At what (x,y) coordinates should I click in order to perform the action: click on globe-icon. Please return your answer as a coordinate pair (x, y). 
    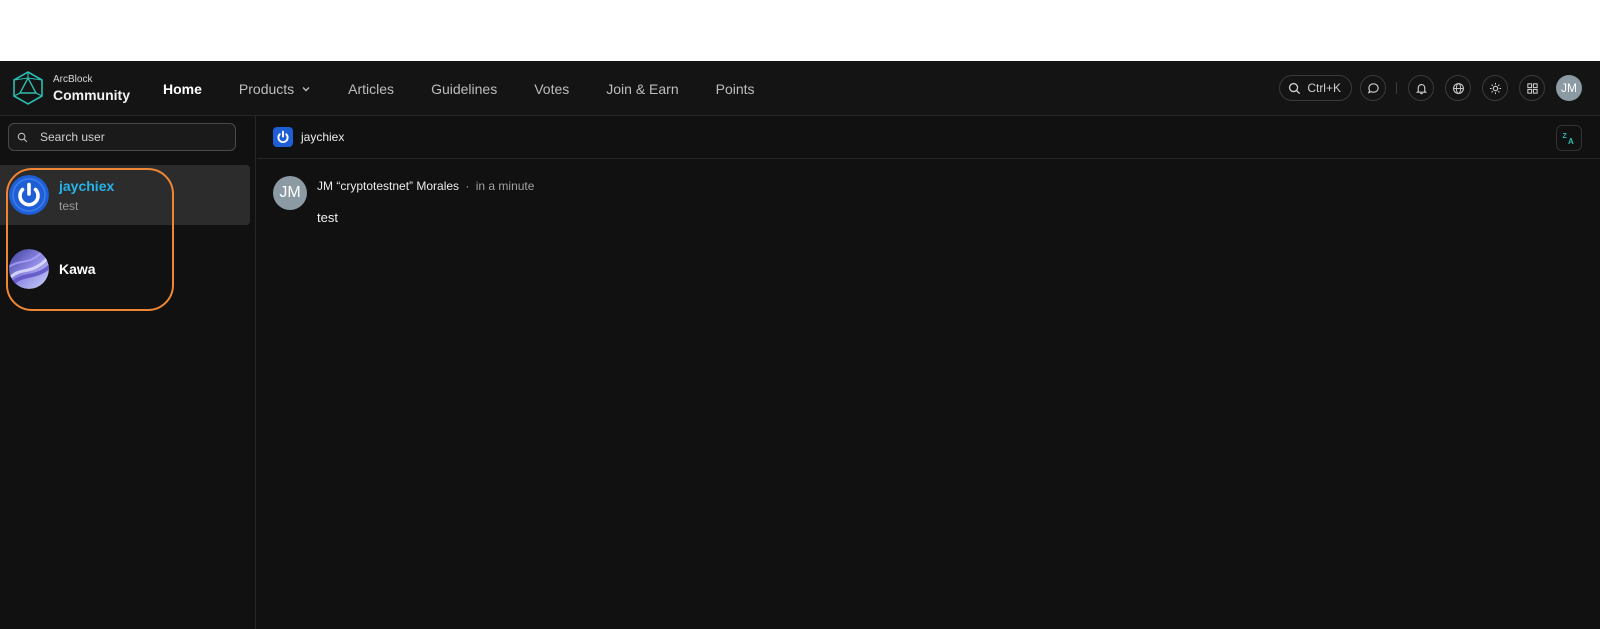
    Looking at the image, I should click on (1458, 88).